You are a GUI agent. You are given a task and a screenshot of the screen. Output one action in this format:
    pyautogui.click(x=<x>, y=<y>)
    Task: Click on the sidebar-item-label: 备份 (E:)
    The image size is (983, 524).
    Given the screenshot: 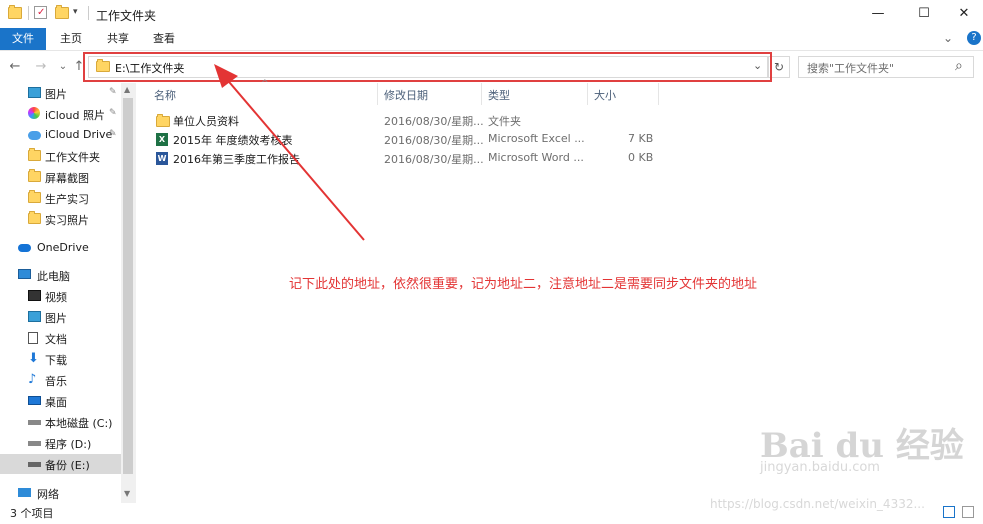 What is the action you would take?
    pyautogui.click(x=67, y=465)
    